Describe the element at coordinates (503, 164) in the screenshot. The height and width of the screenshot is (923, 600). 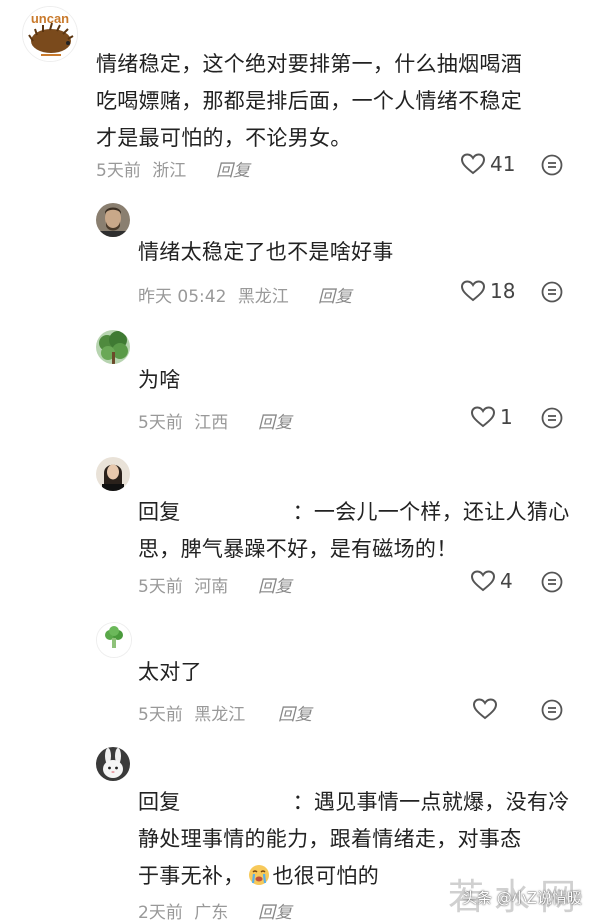
I see `like-count: 41` at that location.